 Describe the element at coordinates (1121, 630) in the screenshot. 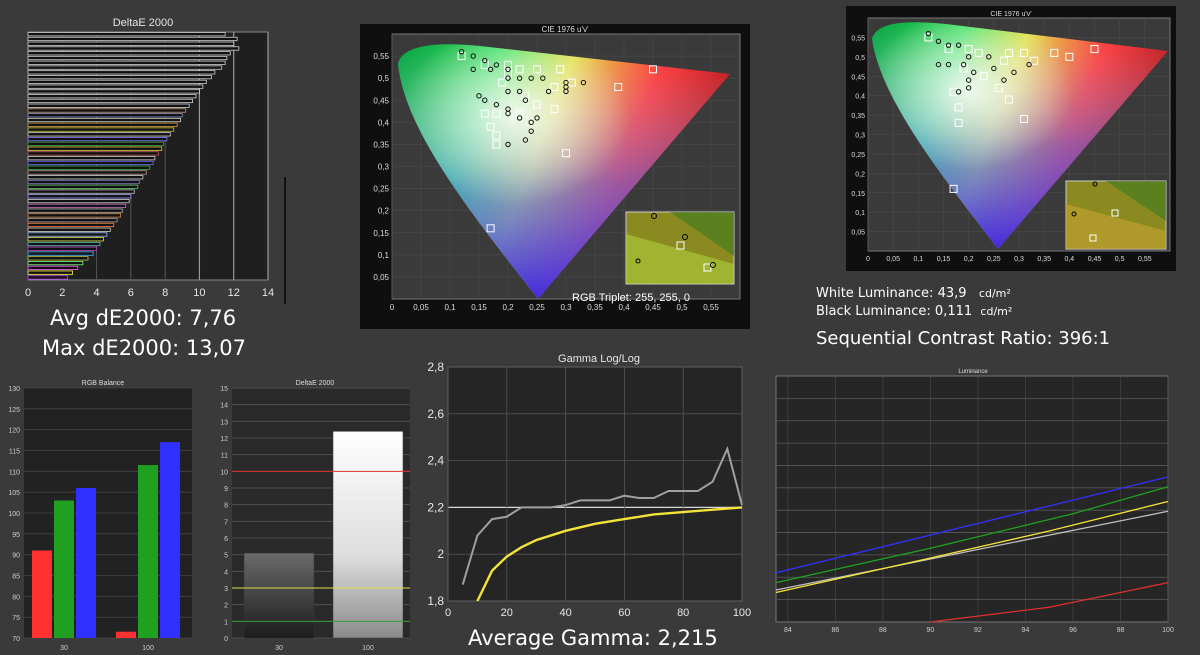

I see `x-tick-label: 98` at that location.